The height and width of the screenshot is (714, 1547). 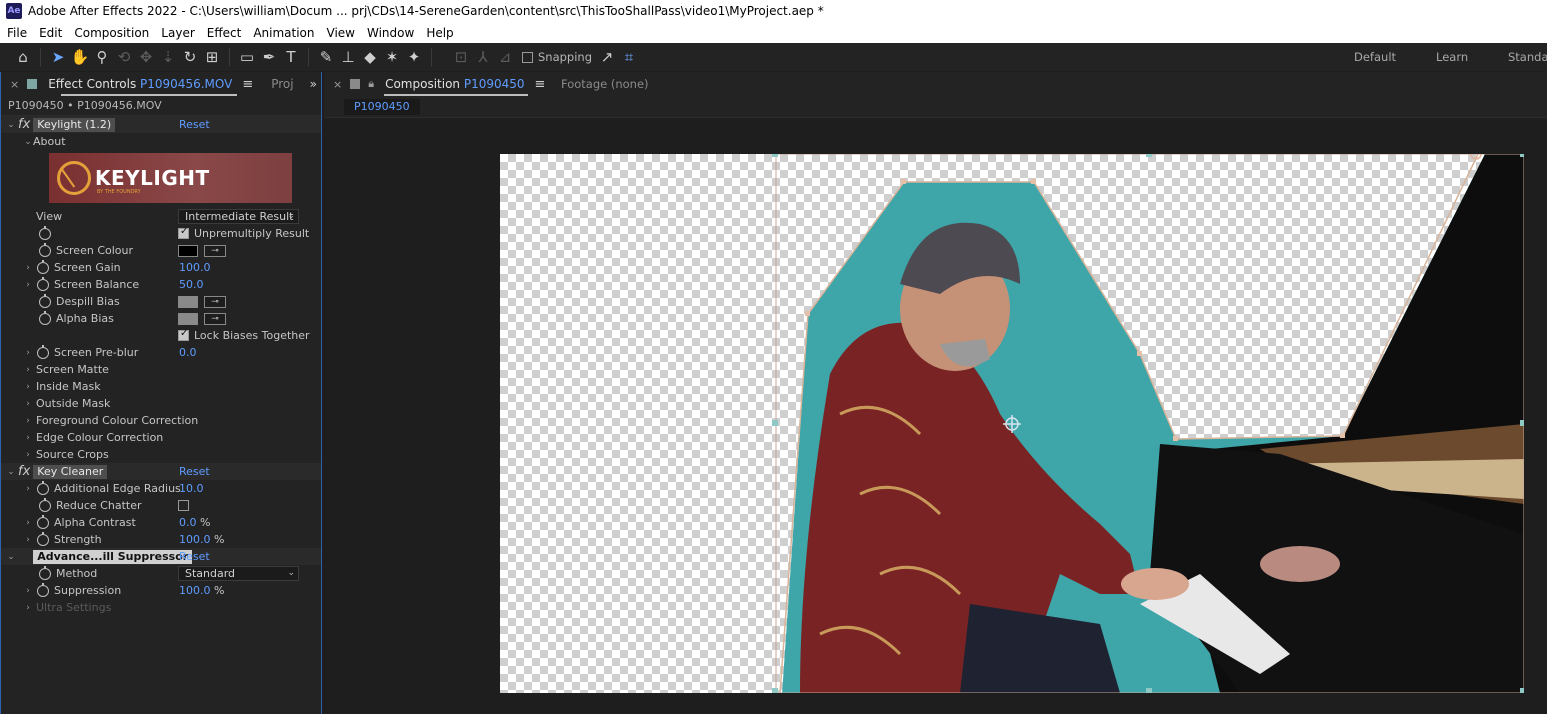 I want to click on type-tool-icon: T, so click(x=291, y=57).